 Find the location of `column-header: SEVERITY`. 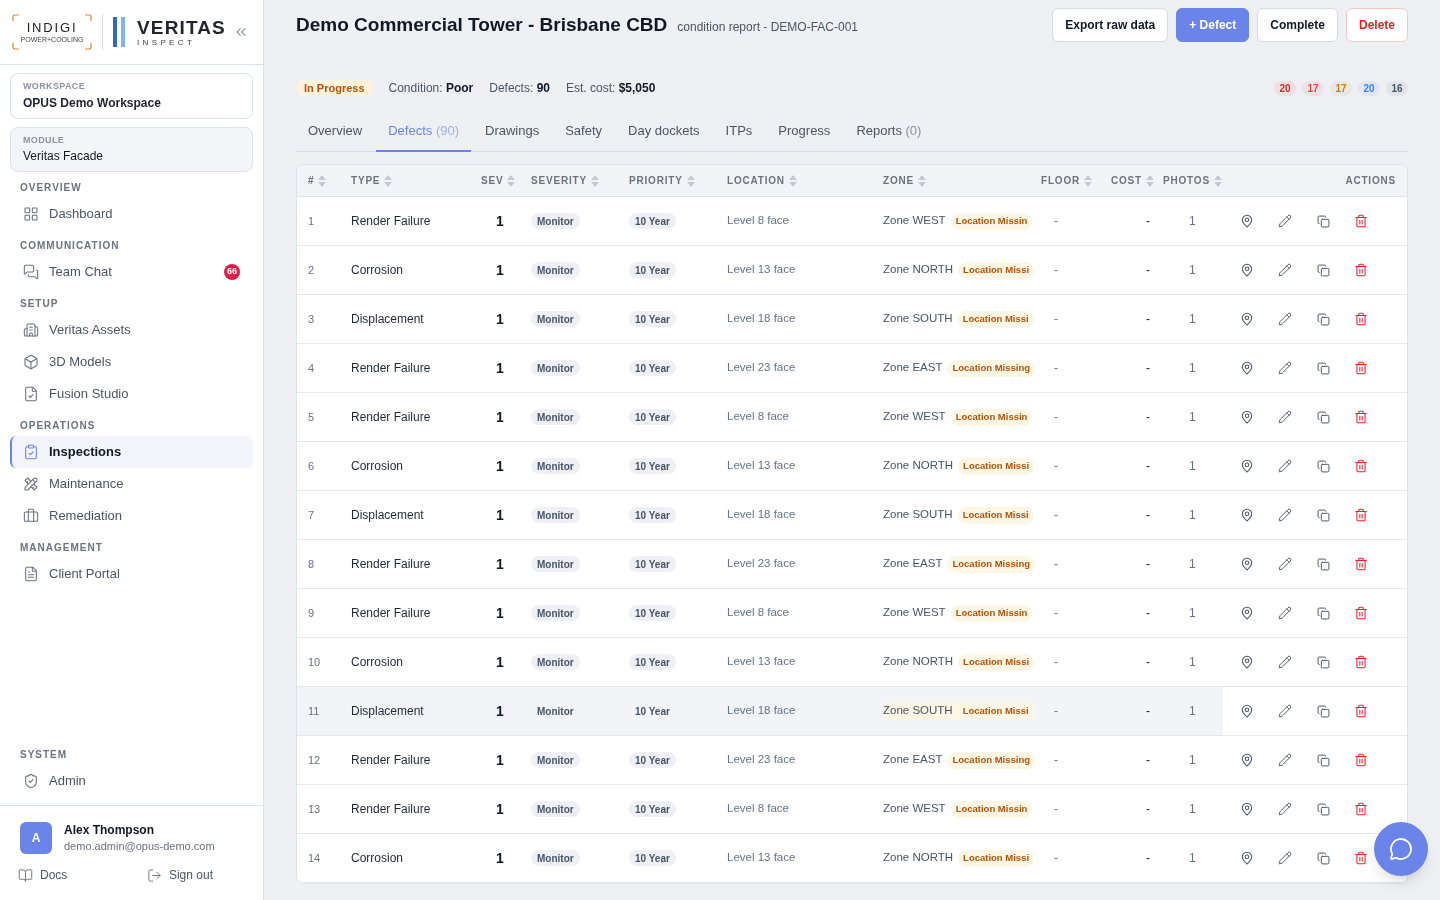

column-header: SEVERITY is located at coordinates (570, 180).